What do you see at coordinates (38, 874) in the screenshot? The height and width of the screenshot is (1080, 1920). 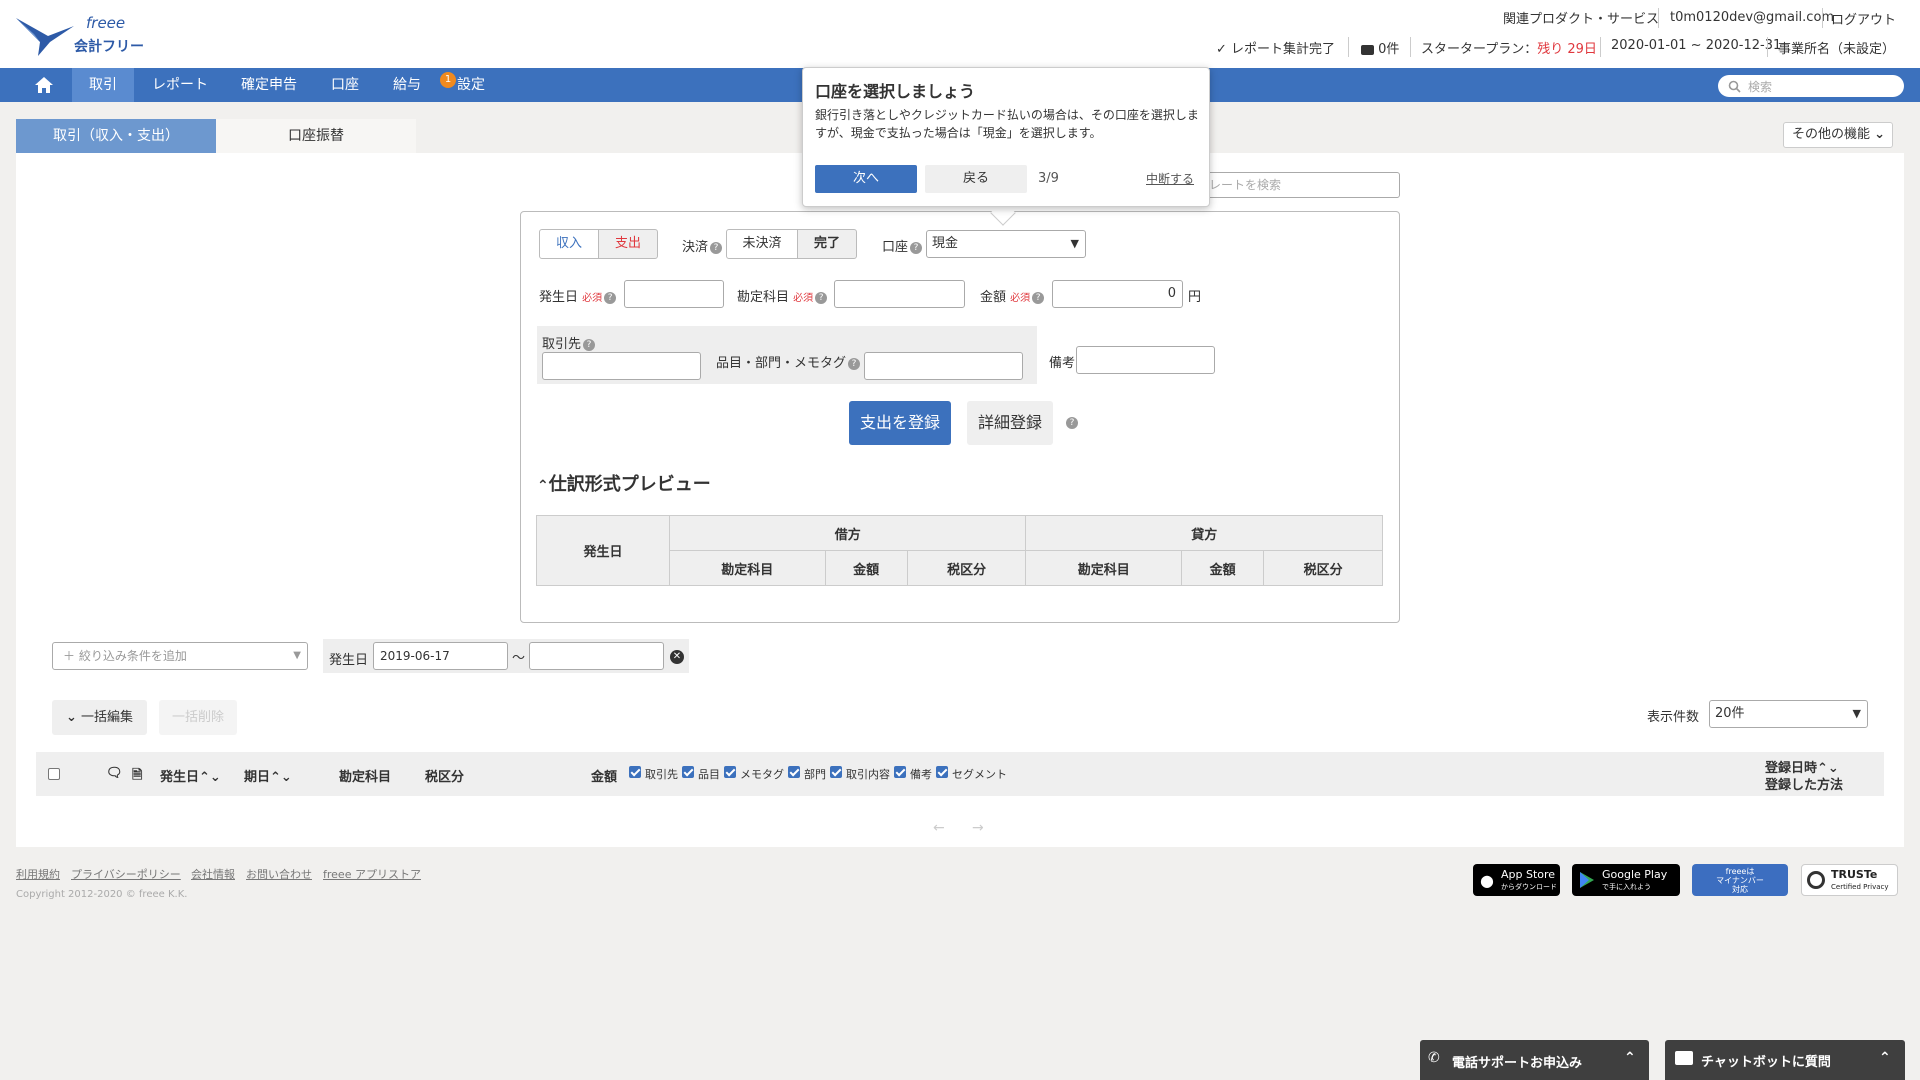 I see `footer-link-terms: 利用規約` at bounding box center [38, 874].